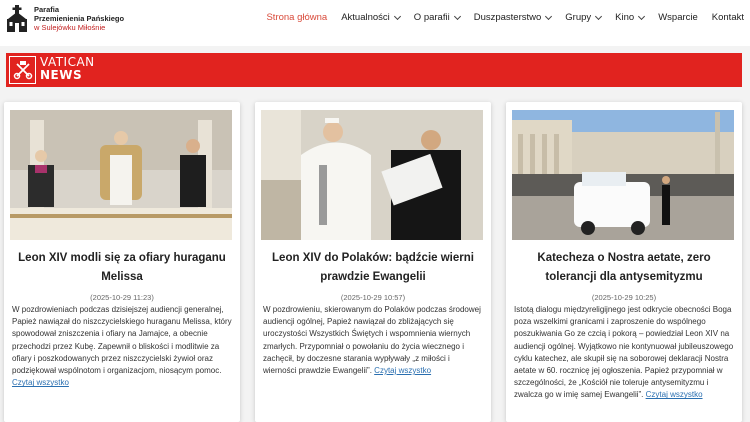  I want to click on article-date: (2025-10-29 10:25), so click(624, 297).